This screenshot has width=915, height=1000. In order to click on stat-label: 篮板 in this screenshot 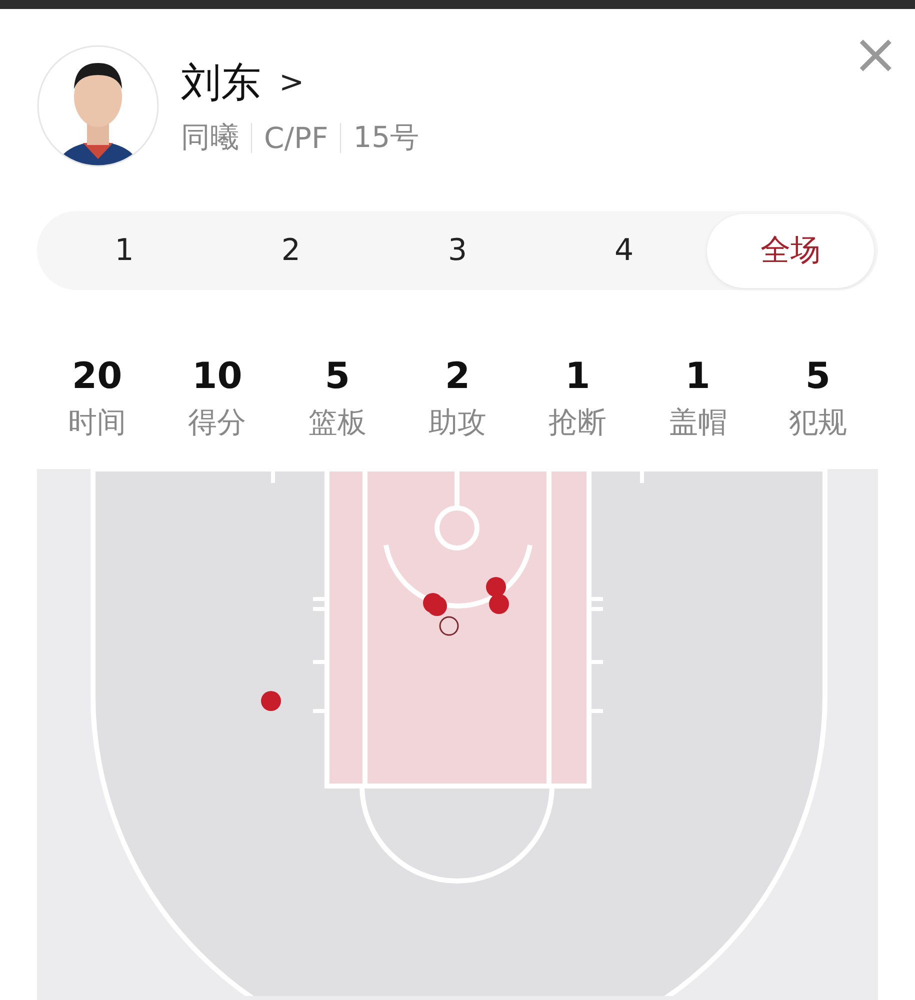, I will do `click(337, 422)`.